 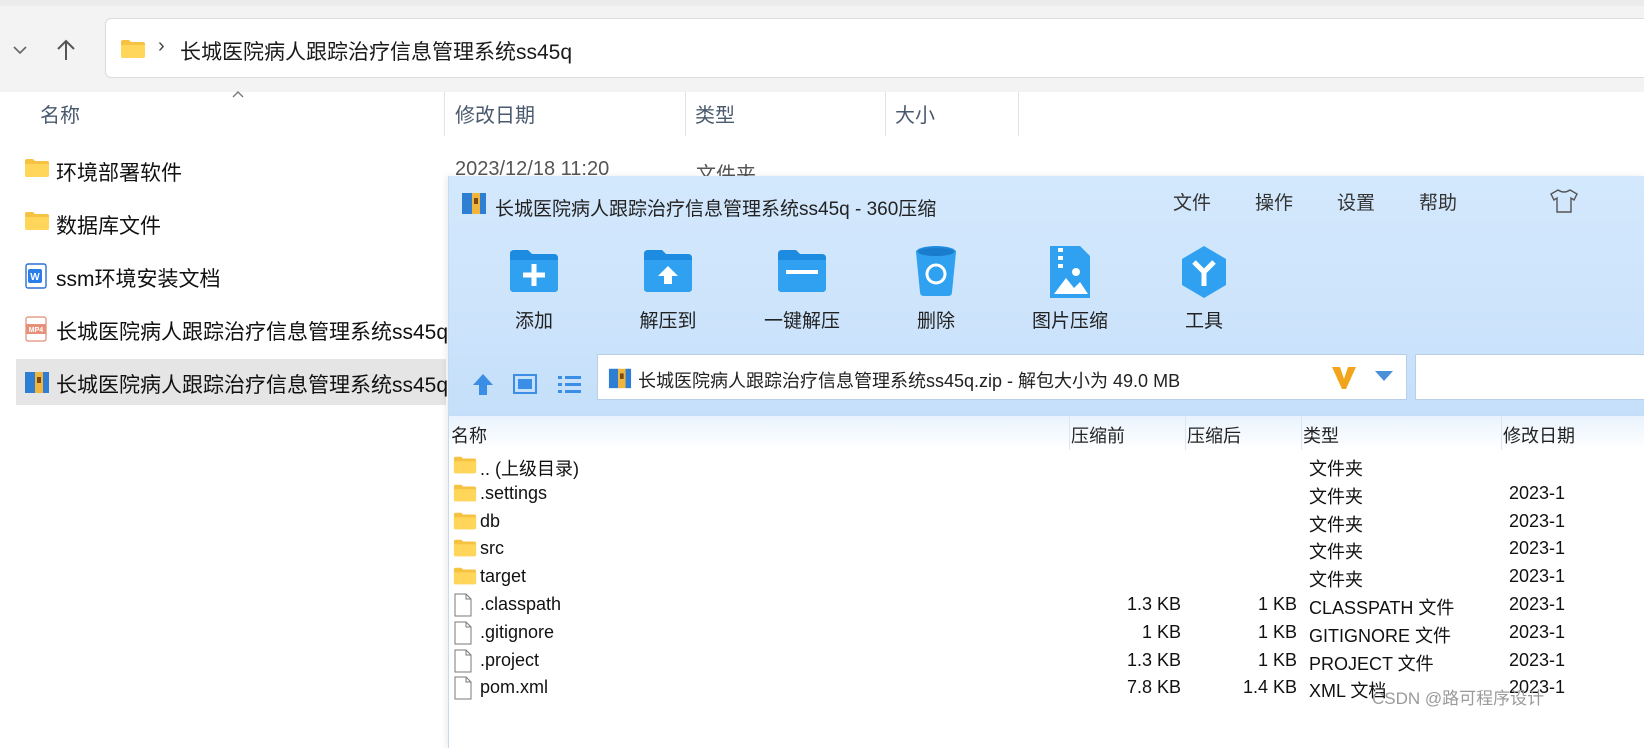 What do you see at coordinates (238, 94) in the screenshot?
I see `sort-ascending-caret-icon` at bounding box center [238, 94].